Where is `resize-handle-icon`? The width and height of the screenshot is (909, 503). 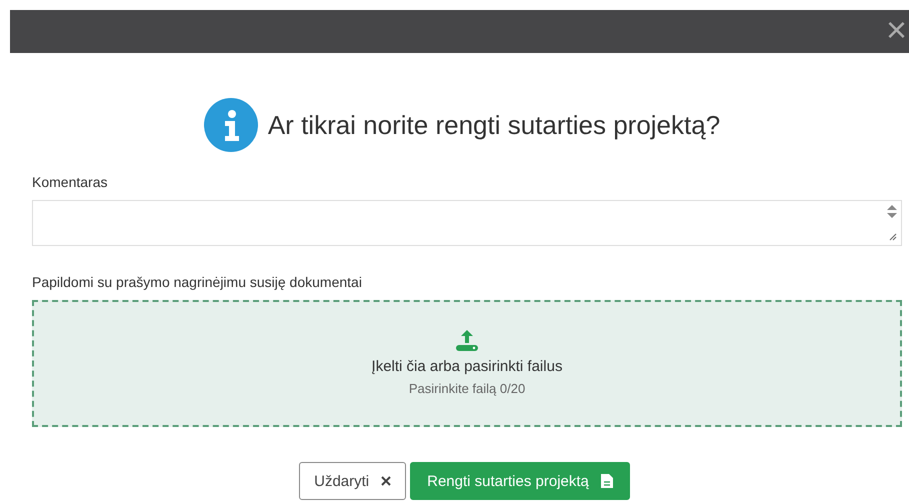 resize-handle-icon is located at coordinates (893, 237).